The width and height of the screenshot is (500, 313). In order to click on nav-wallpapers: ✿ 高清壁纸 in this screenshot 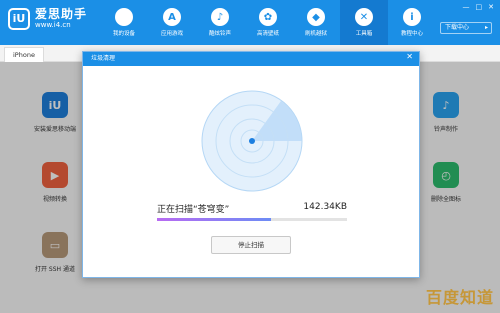, I will do `click(268, 22)`.